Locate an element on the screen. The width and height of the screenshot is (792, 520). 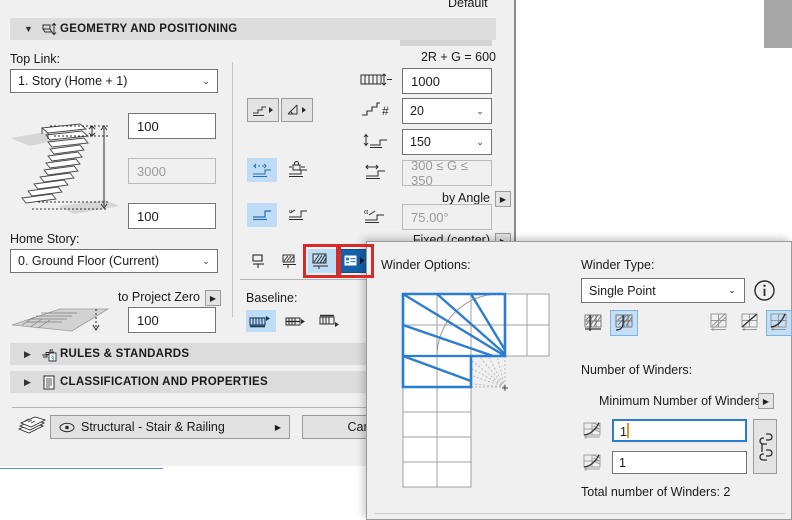
info-icon is located at coordinates (764, 290).